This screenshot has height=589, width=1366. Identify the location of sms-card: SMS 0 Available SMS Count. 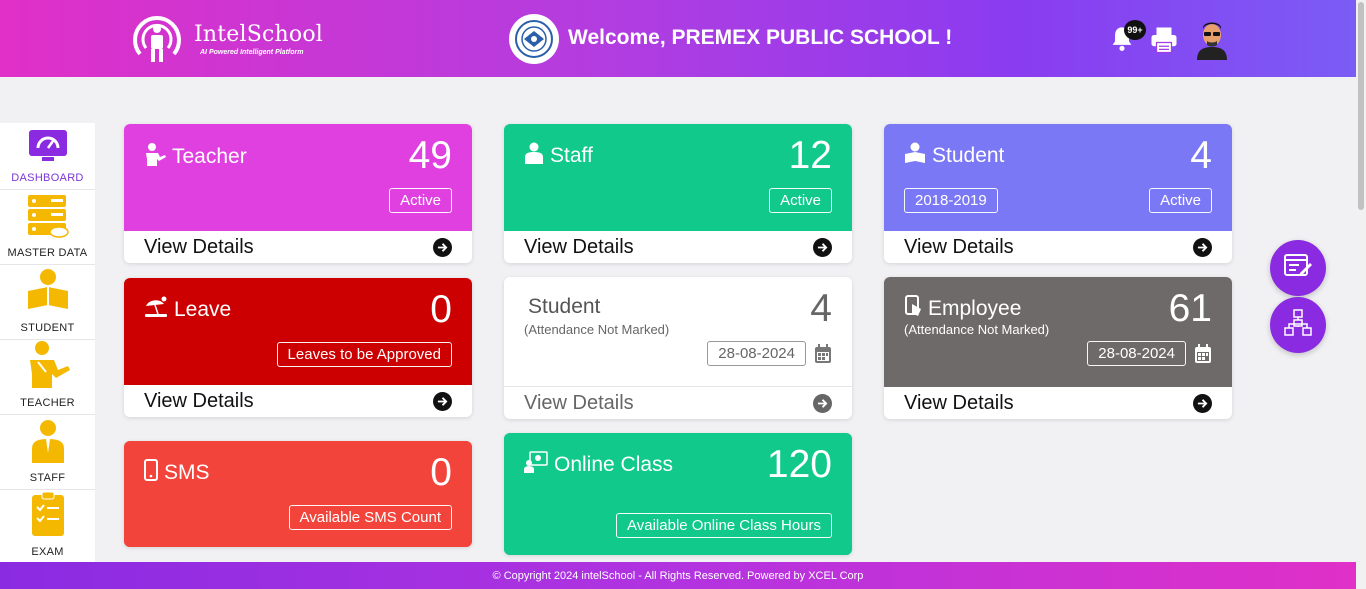
(298, 494).